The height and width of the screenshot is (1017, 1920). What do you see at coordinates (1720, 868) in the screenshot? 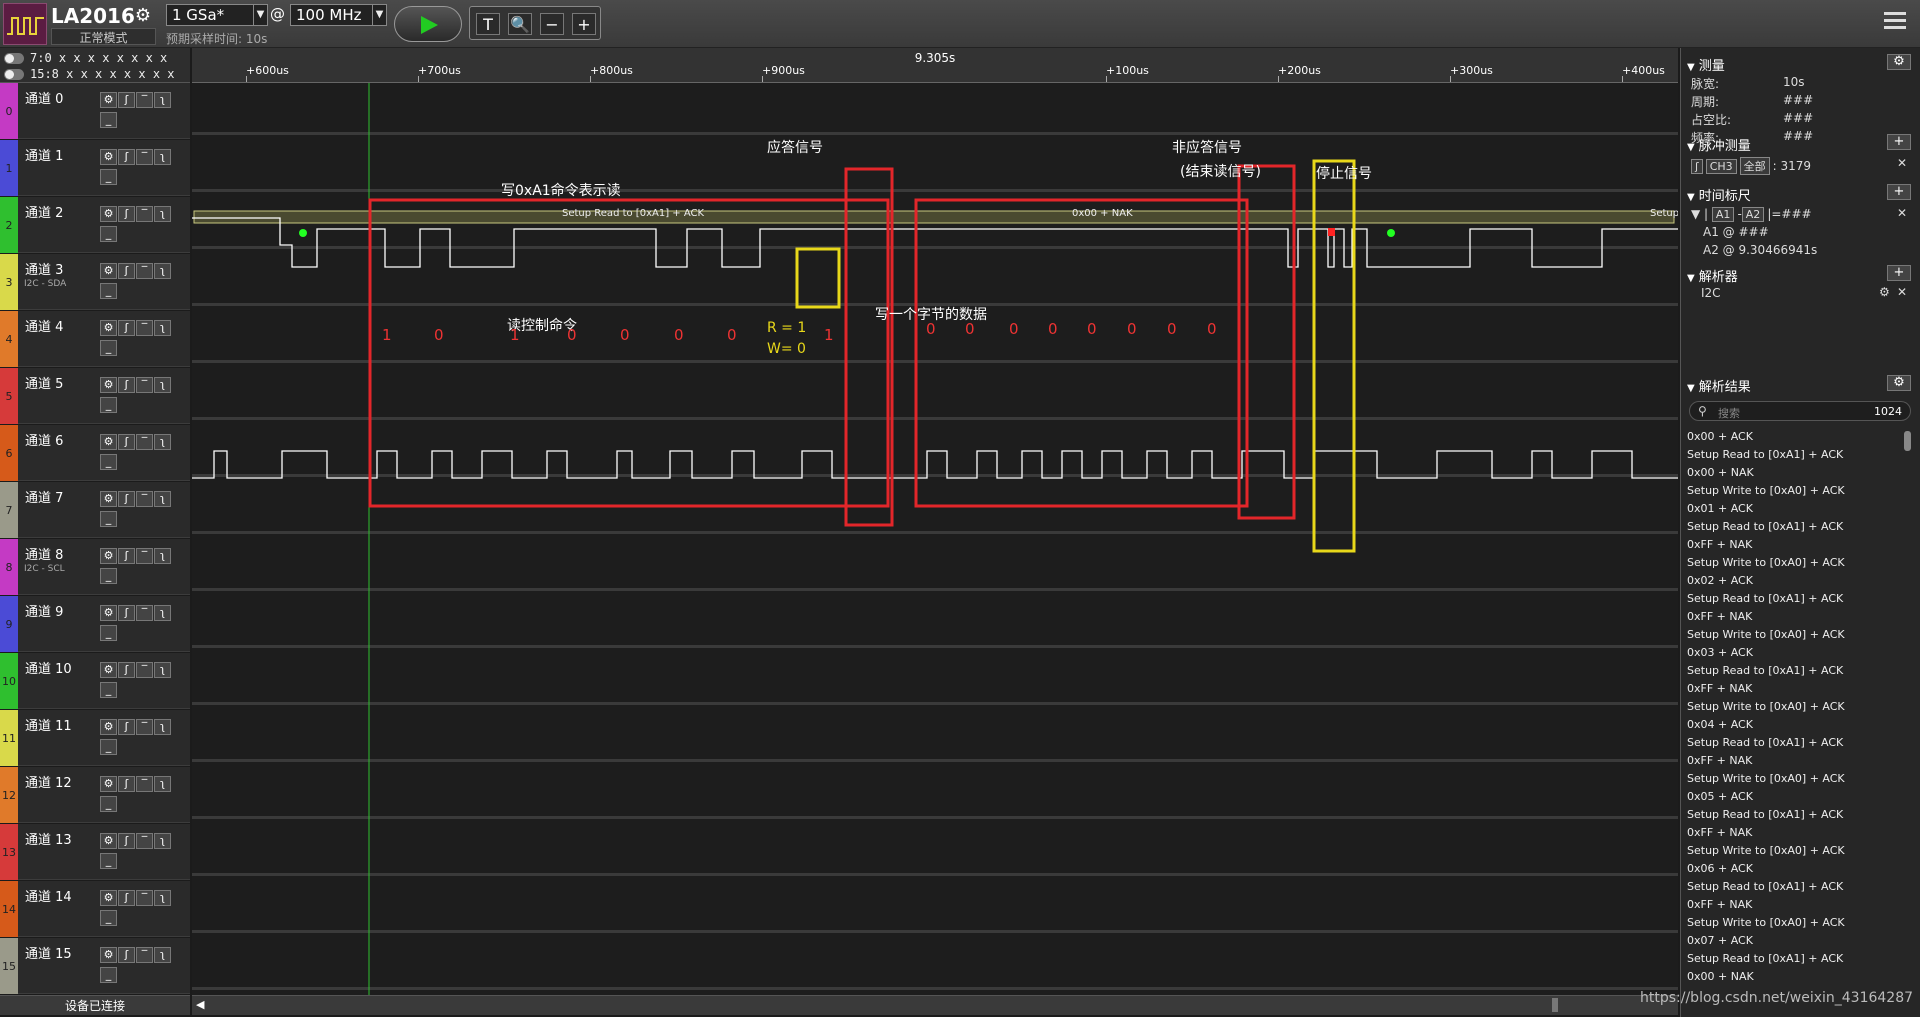
I see `result-item: 0x06 + ACK` at bounding box center [1720, 868].